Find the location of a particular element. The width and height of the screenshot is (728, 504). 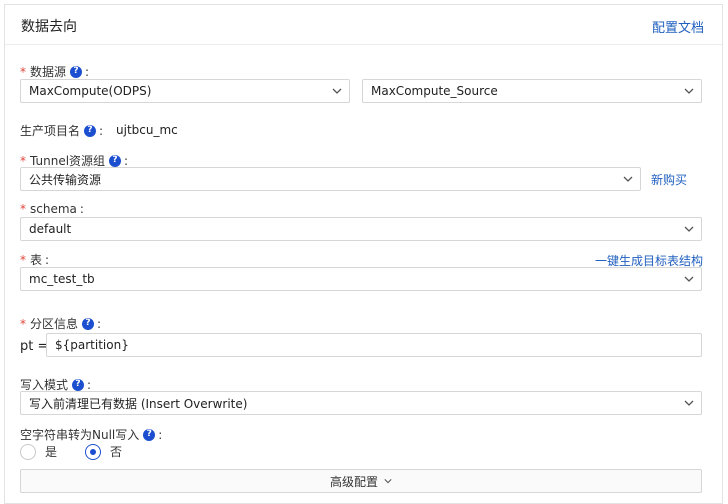

buy-new-link: 新购买 is located at coordinates (669, 179).